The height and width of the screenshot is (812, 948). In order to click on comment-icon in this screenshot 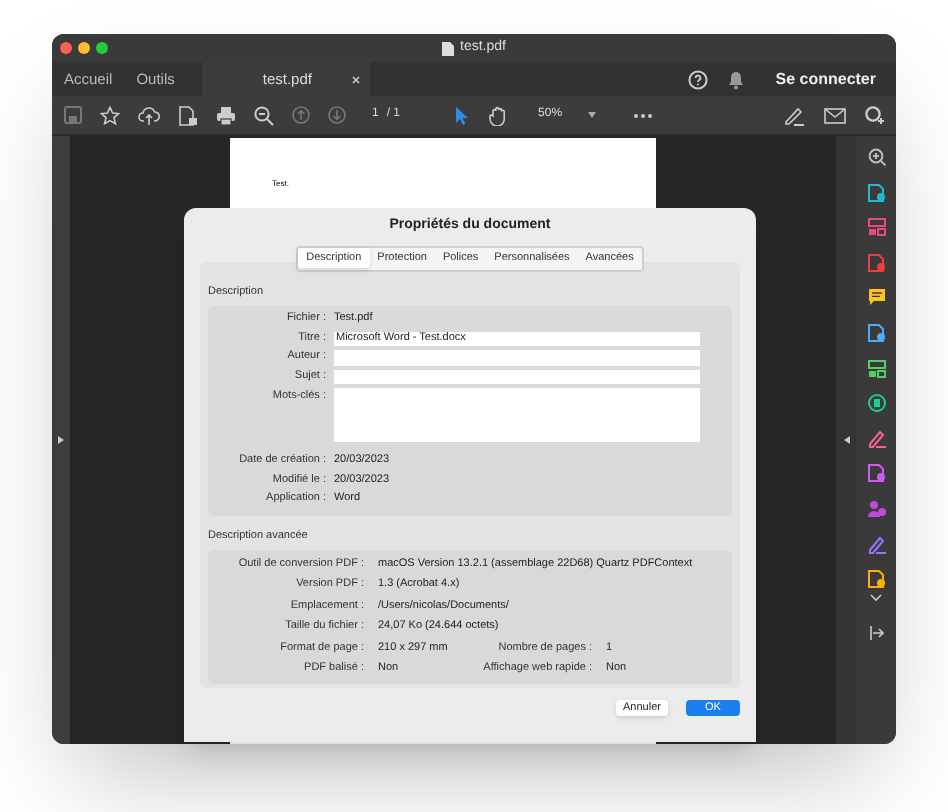, I will do `click(876, 297)`.